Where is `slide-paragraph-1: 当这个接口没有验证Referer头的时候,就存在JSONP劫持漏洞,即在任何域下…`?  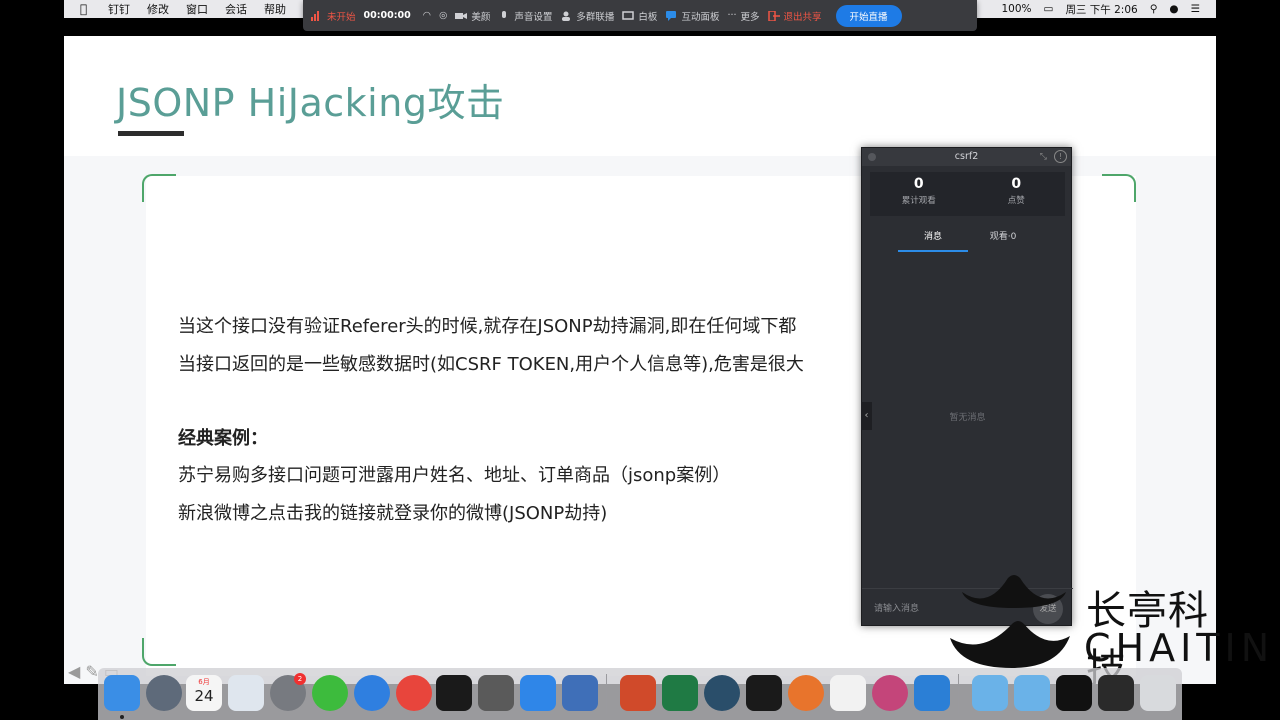
slide-paragraph-1: 当这个接口没有验证Referer头的时候,就存在JSONP劫持漏洞,即在任何域下… is located at coordinates (487, 326).